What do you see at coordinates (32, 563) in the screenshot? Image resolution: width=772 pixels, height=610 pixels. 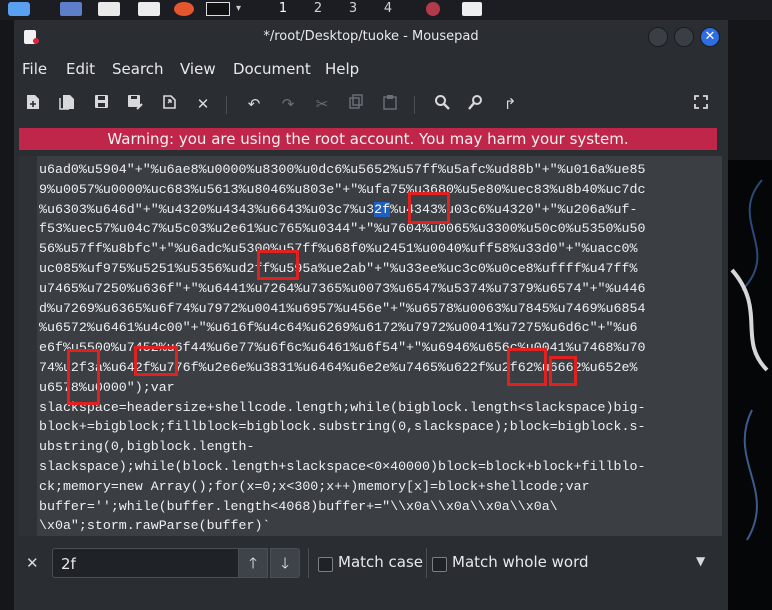 I see `close-search-icon: ✕` at bounding box center [32, 563].